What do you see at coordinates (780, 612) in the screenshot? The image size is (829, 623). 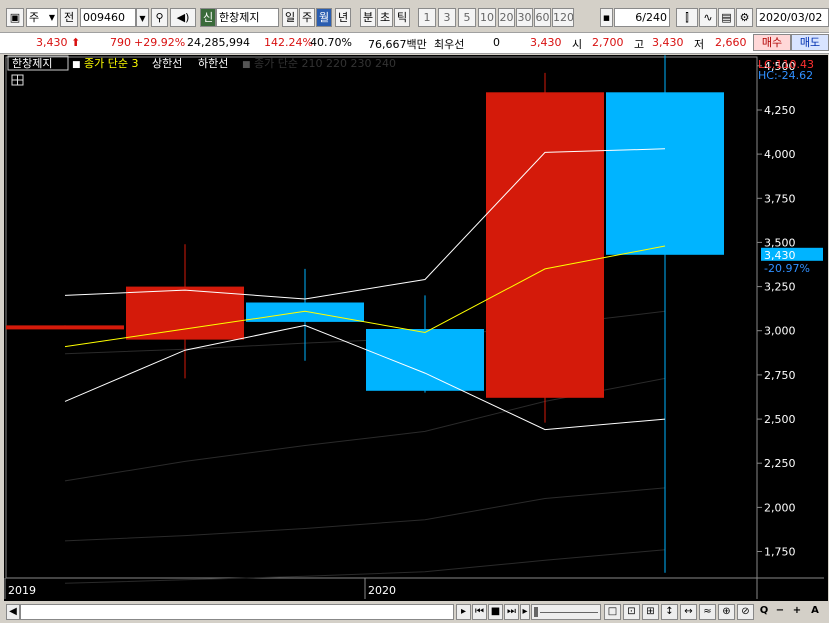 I see `minus-button: −` at bounding box center [780, 612].